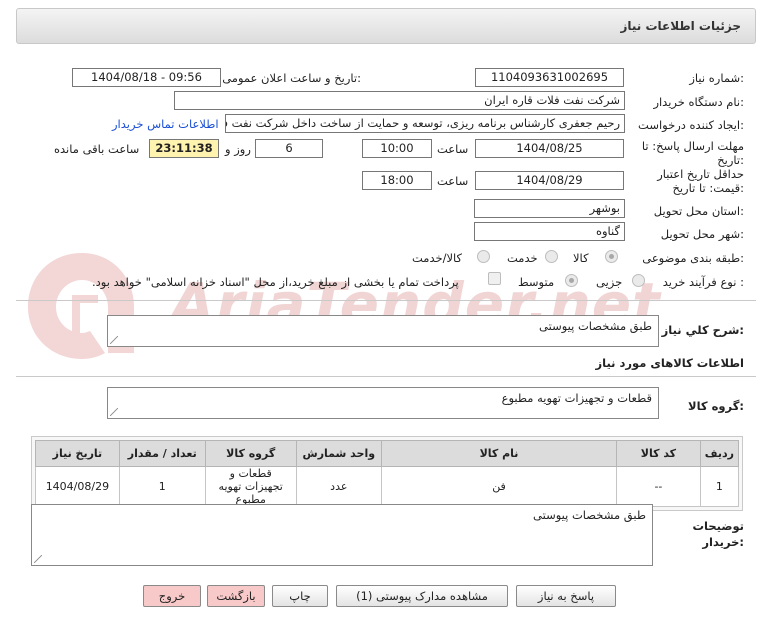  What do you see at coordinates (571, 280) in the screenshot?
I see `process-radio-medium` at bounding box center [571, 280].